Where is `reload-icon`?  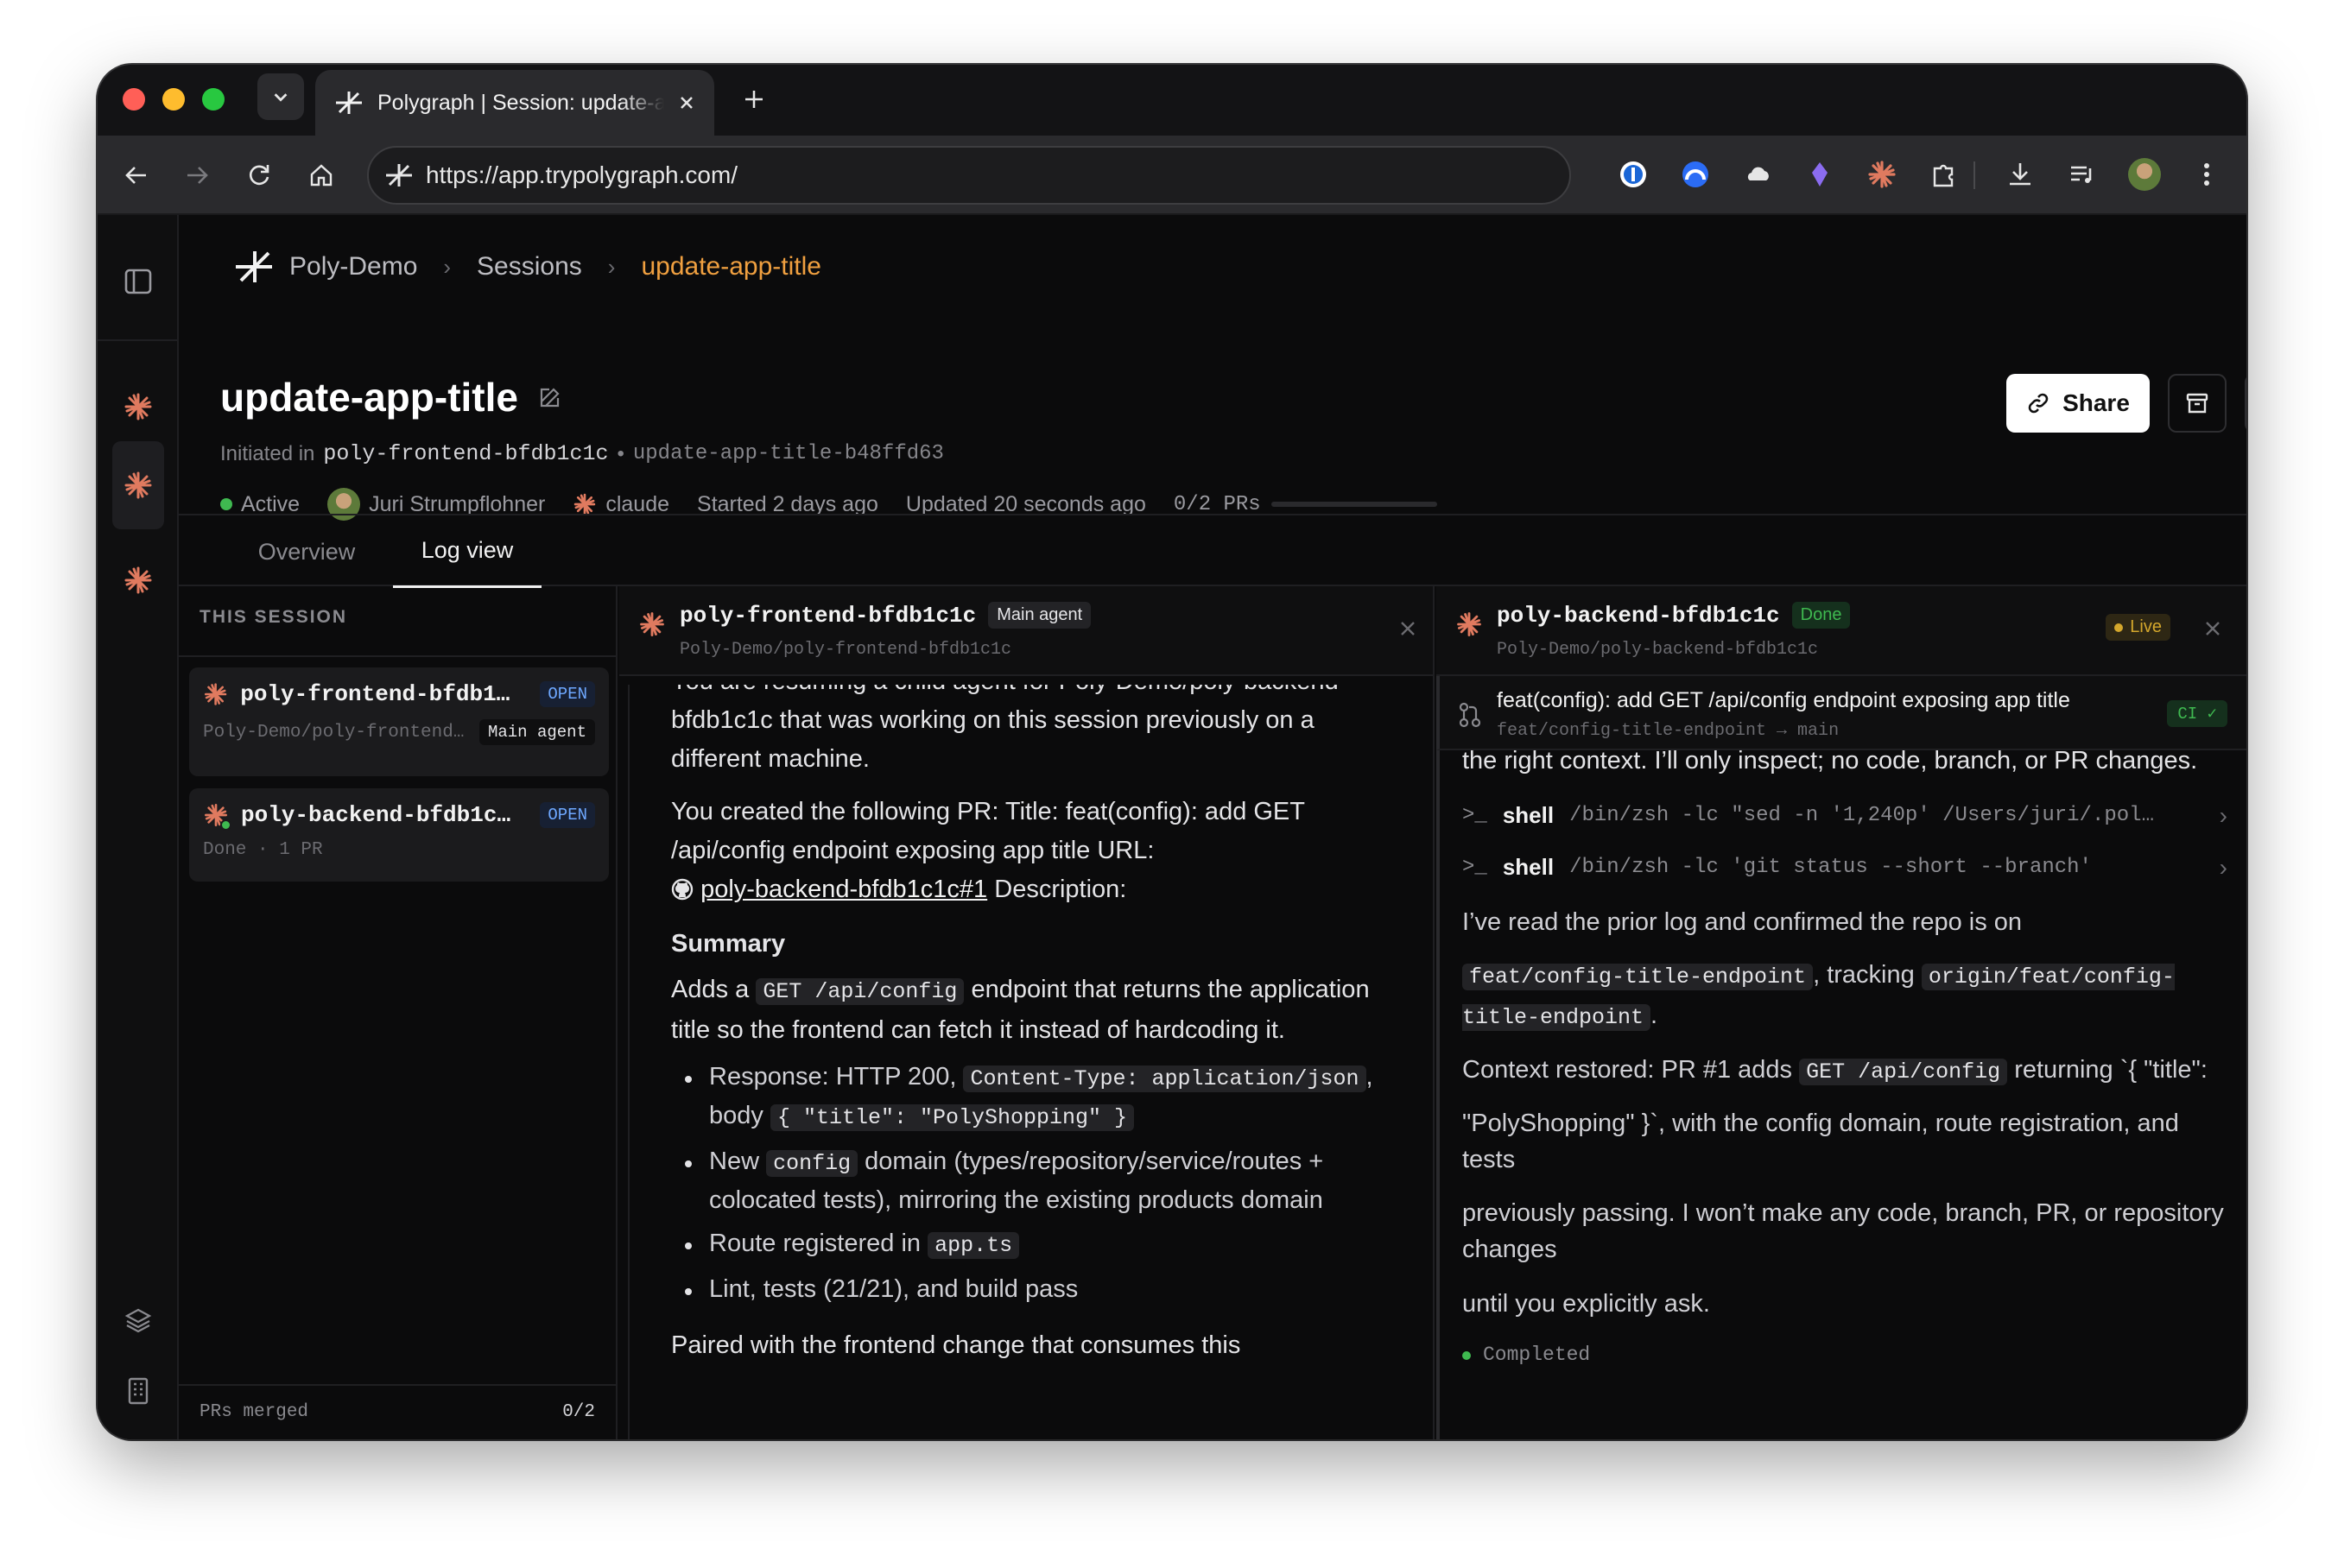 reload-icon is located at coordinates (259, 175).